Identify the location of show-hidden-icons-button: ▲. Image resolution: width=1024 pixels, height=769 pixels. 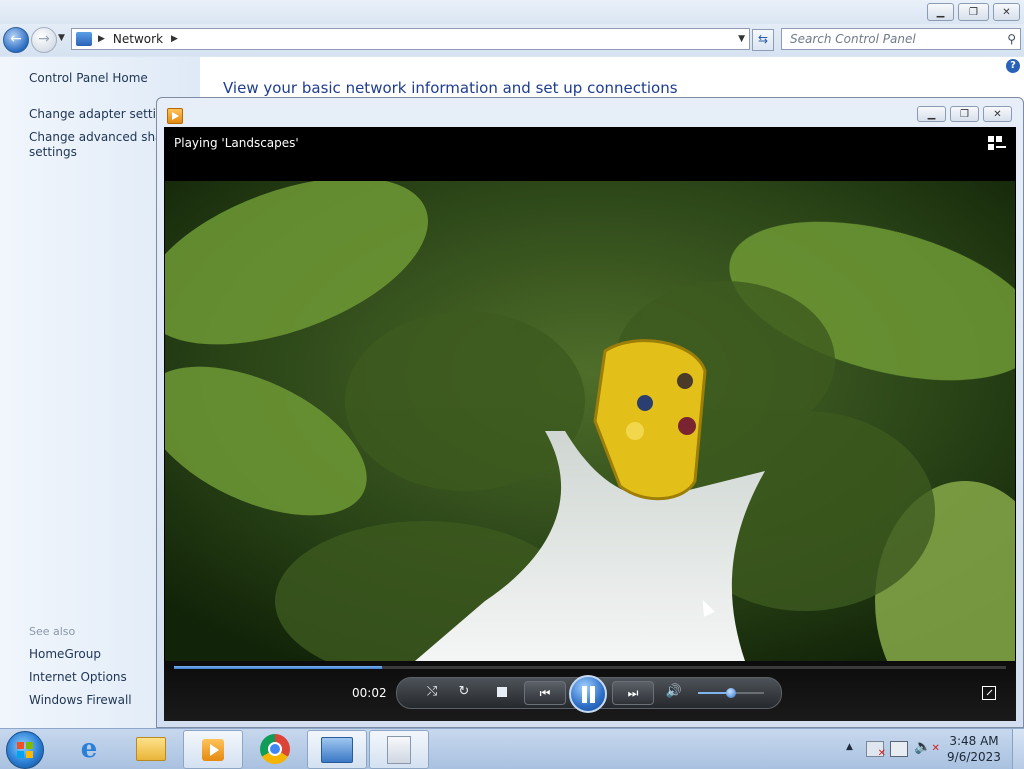
(849, 747).